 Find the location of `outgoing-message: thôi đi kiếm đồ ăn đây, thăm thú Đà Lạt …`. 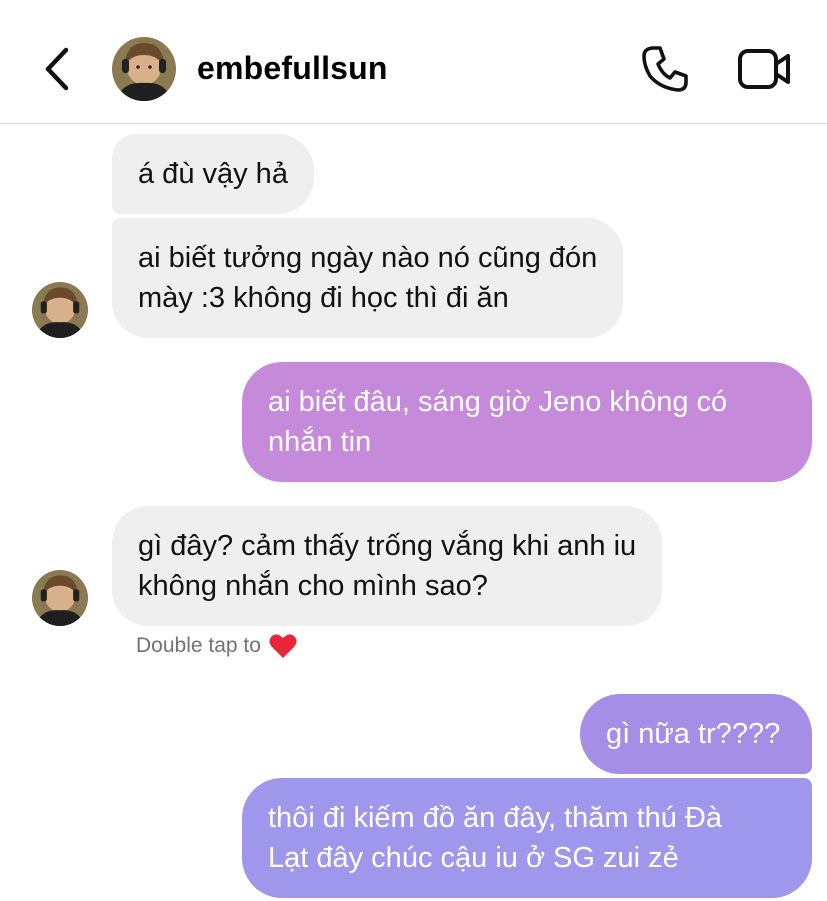

outgoing-message: thôi đi kiếm đồ ăn đây, thăm thú Đà Lạt … is located at coordinates (527, 838).